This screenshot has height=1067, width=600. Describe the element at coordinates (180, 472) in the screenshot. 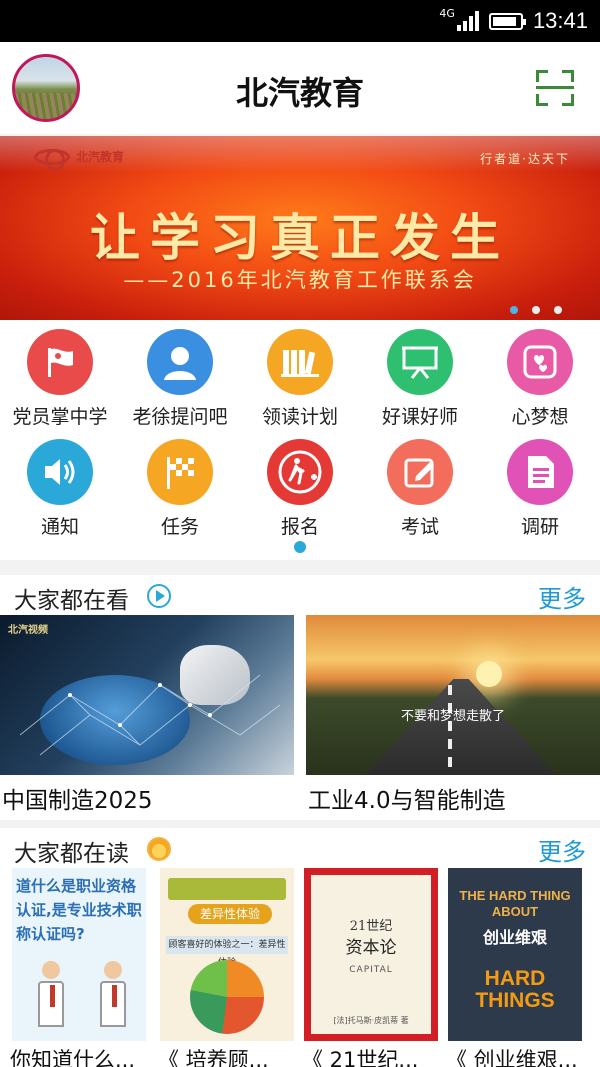

I see `checkered-flag-icon` at that location.